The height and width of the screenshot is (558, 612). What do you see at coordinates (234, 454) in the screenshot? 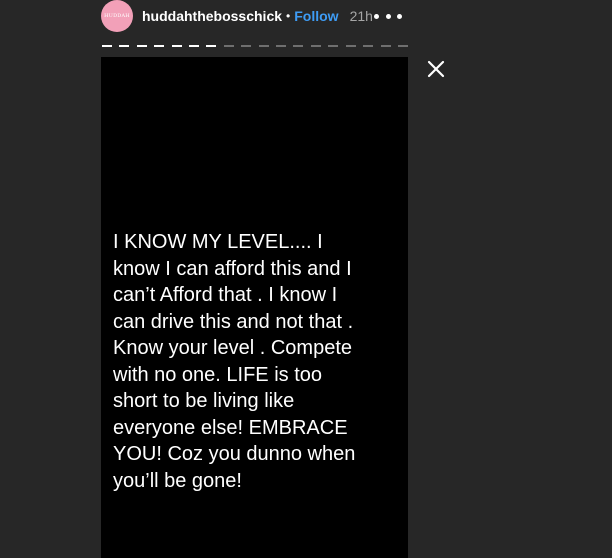
I see `story-line: YOU! Coz you dunno when` at bounding box center [234, 454].